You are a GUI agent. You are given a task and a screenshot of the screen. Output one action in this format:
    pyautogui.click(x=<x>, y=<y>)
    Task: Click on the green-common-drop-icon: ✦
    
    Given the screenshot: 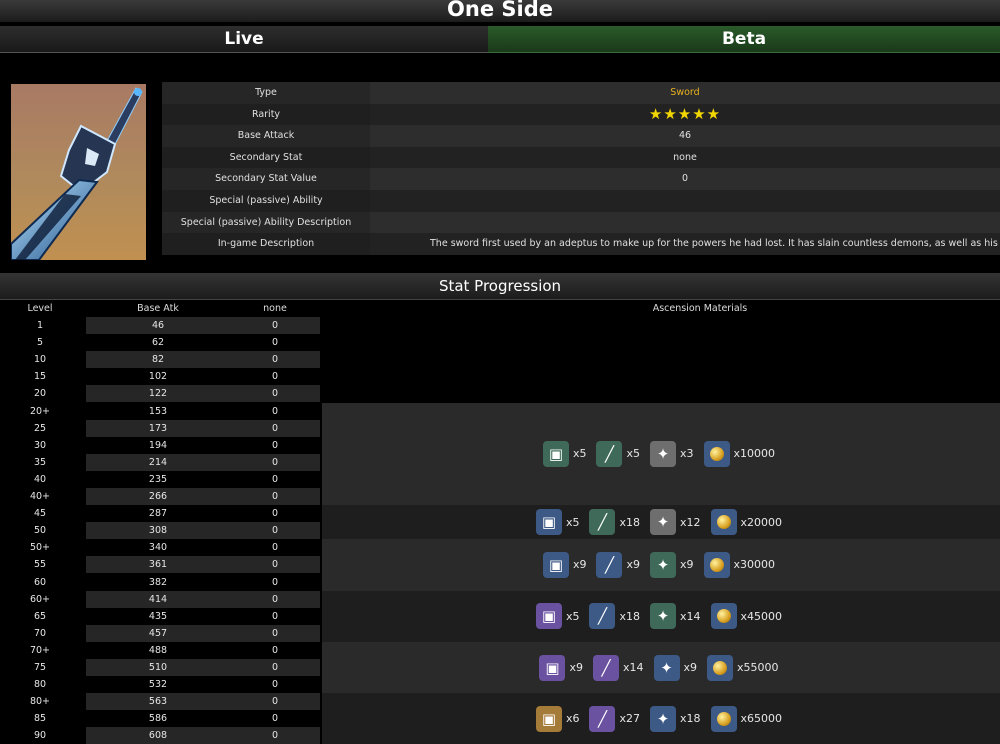 What is the action you would take?
    pyautogui.click(x=663, y=616)
    